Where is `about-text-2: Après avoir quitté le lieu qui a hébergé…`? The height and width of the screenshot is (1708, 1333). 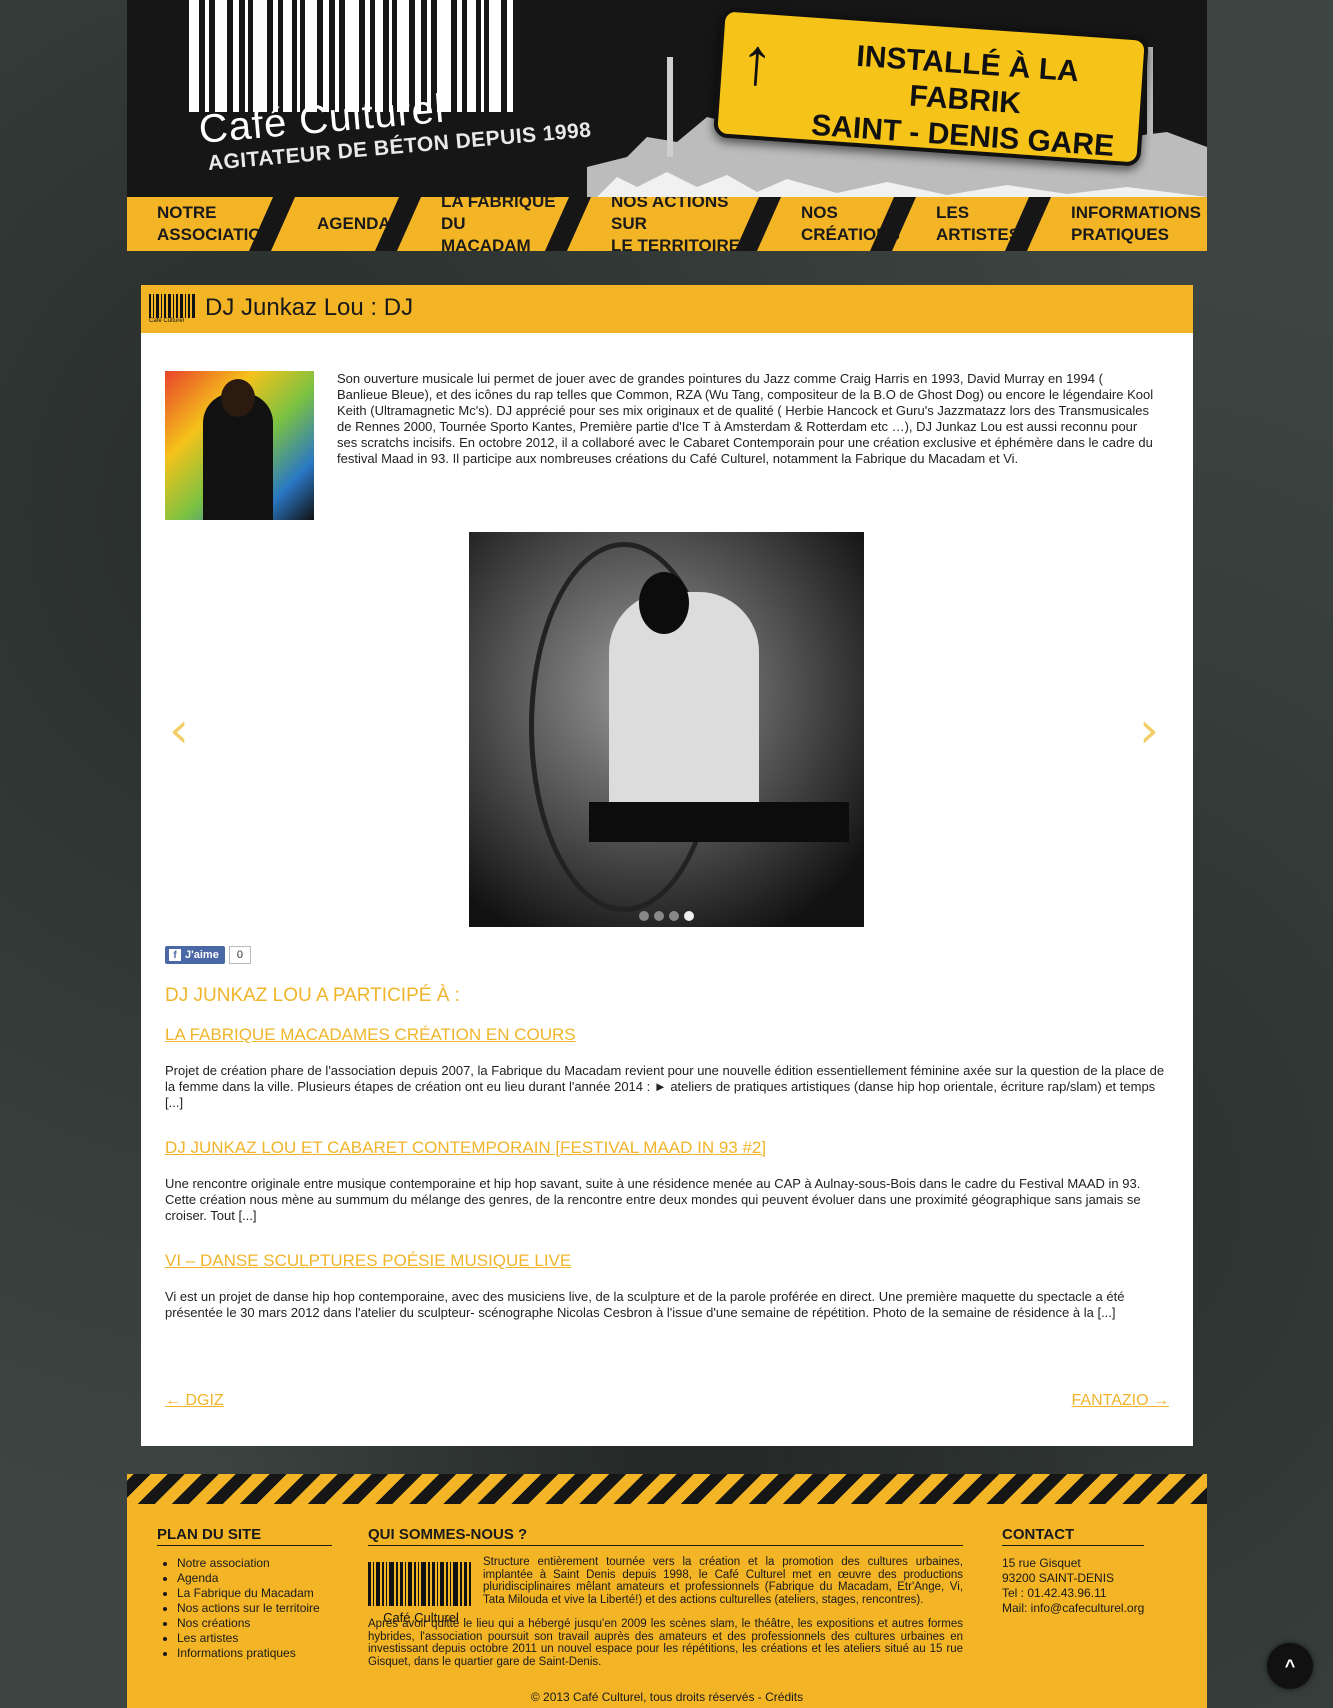
about-text-2: Après avoir quitté le lieu qui a hébergé… is located at coordinates (665, 1643).